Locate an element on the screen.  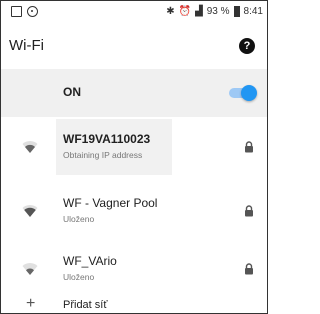
status-bar: ✱ ⏰ ▟ 93 % 8:41 is located at coordinates (134, 13).